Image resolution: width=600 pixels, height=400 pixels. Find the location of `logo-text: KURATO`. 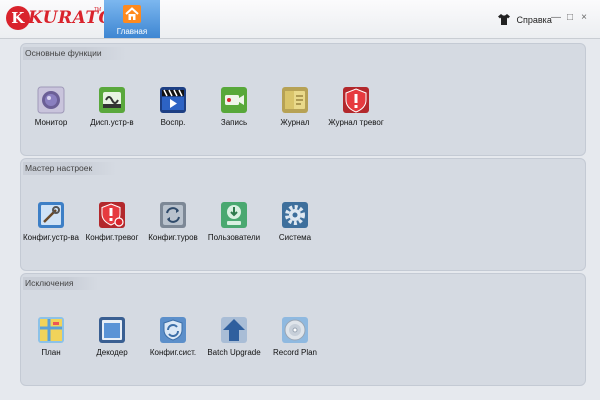

logo-text: KURATO is located at coordinates (59, 18).